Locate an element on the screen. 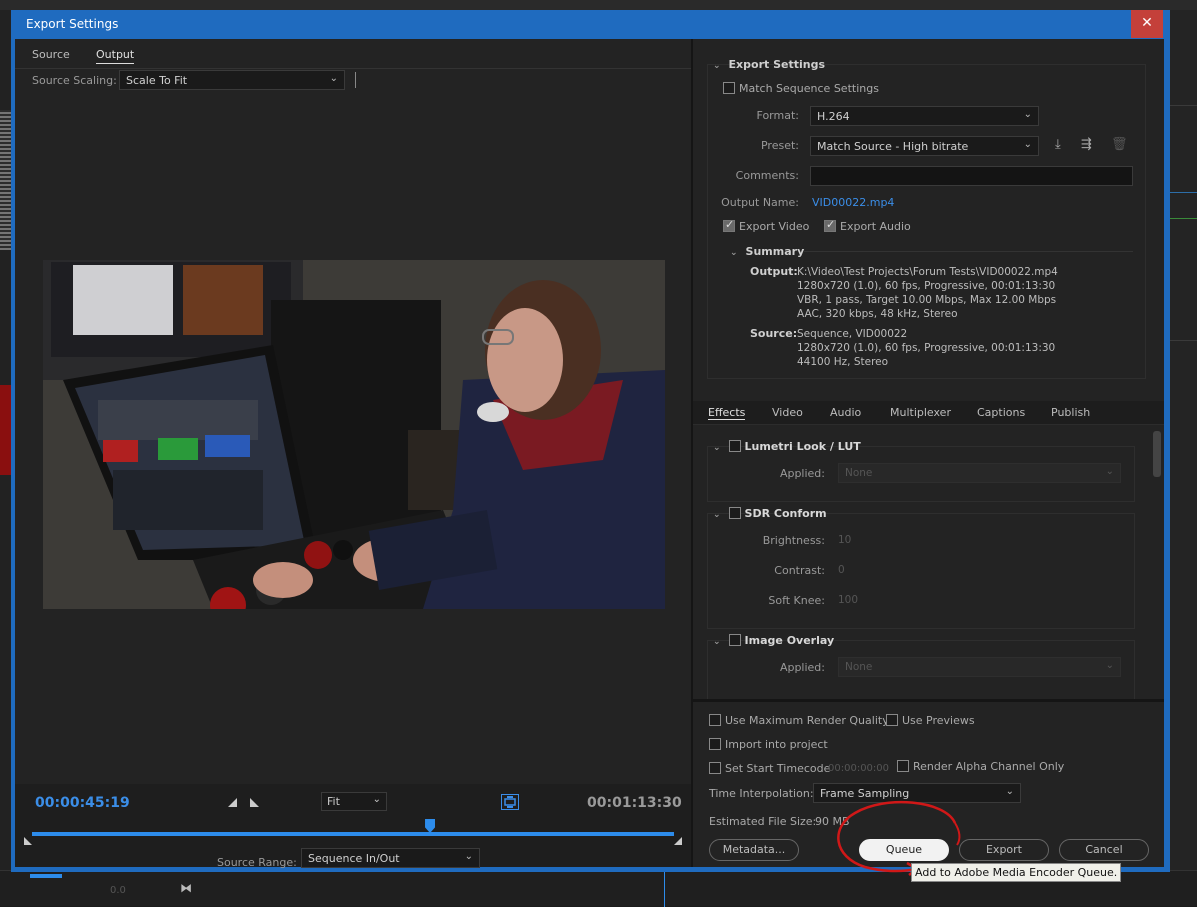  mark-out-icon is located at coordinates (254, 802).